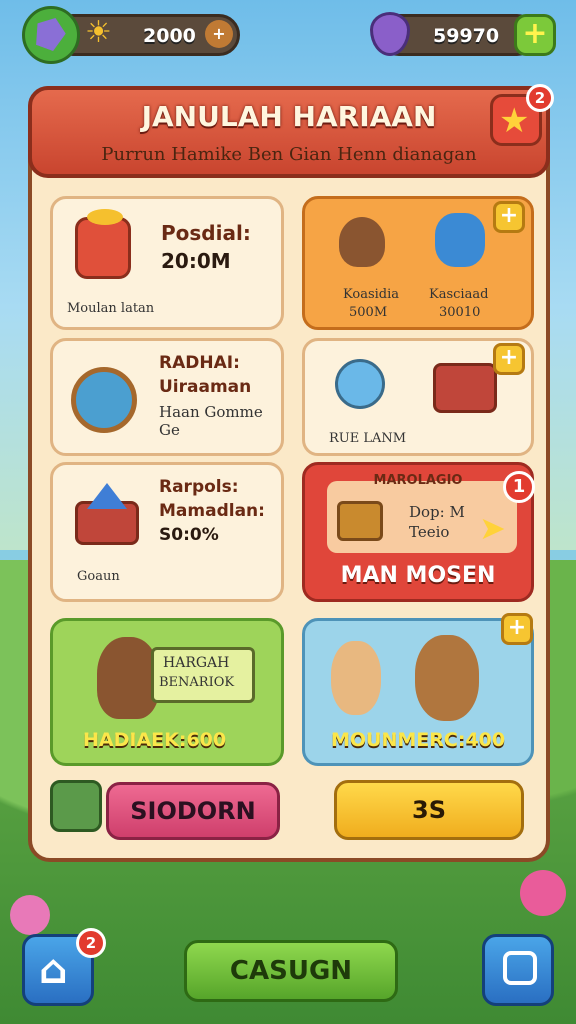  I want to click on home-icon: ⌂, so click(53, 970).